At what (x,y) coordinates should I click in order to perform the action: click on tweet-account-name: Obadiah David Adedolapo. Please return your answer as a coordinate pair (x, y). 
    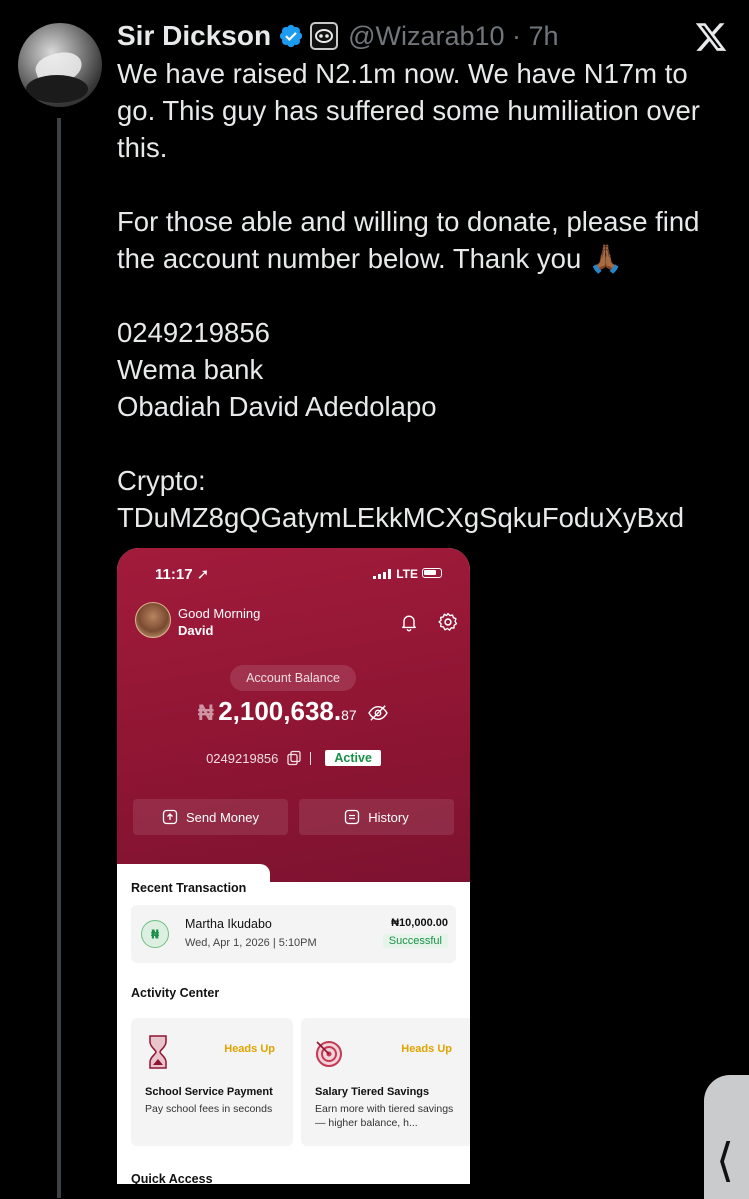
    Looking at the image, I should click on (277, 406).